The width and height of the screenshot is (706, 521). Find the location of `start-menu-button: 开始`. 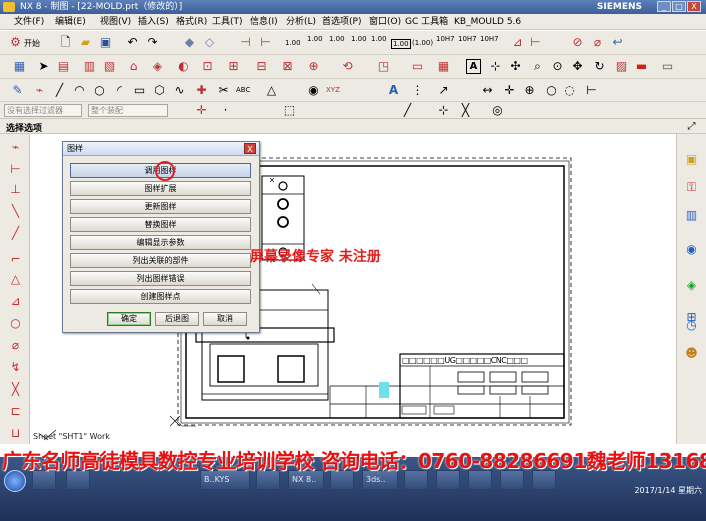

start-menu-button: 开始 is located at coordinates (32, 43).